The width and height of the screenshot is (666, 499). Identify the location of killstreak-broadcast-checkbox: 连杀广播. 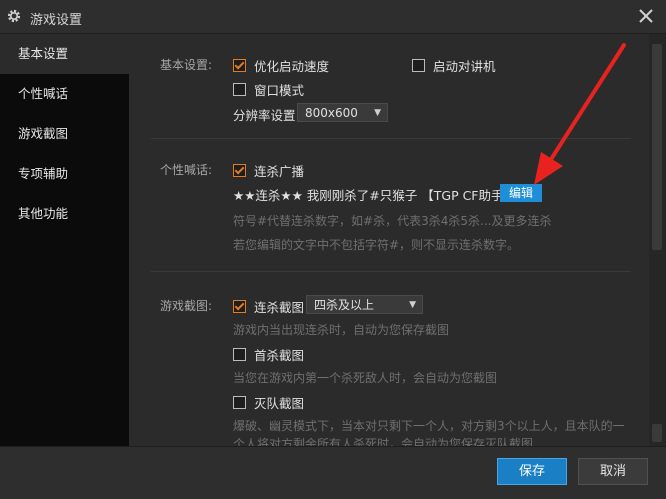
(268, 170).